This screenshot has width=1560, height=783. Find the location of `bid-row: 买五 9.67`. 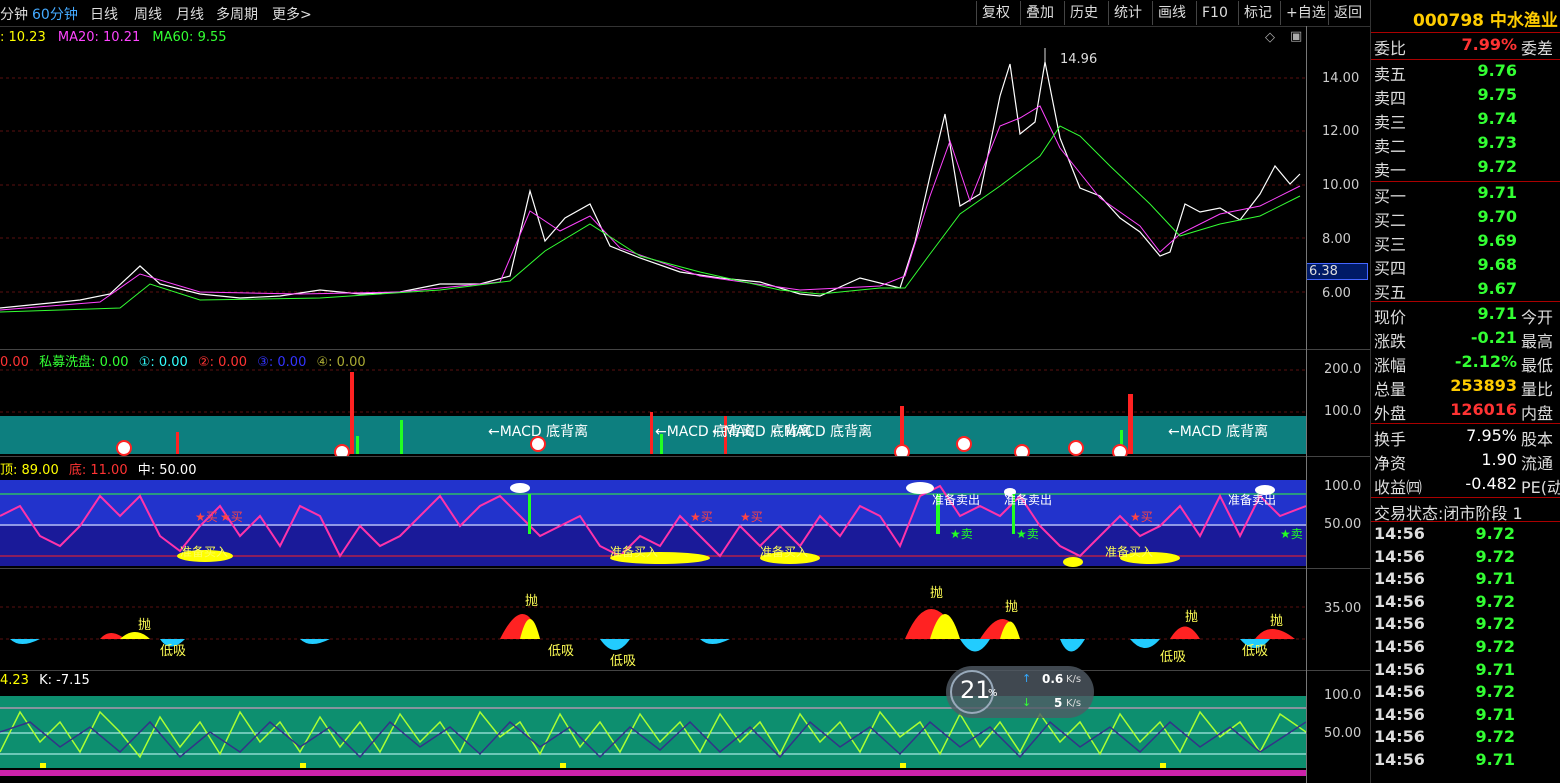

bid-row: 买五 9.67 is located at coordinates (1465, 291).